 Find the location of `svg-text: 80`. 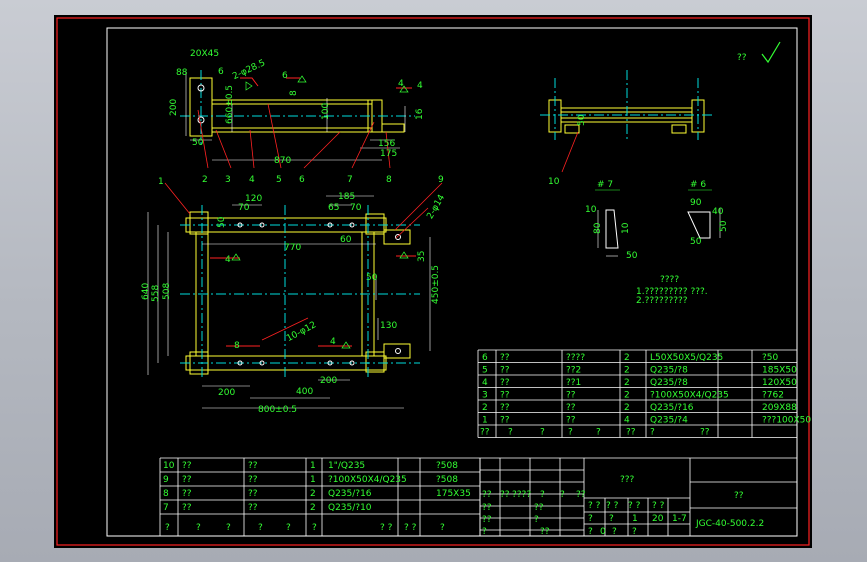

svg-text: 80 is located at coordinates (598, 228).